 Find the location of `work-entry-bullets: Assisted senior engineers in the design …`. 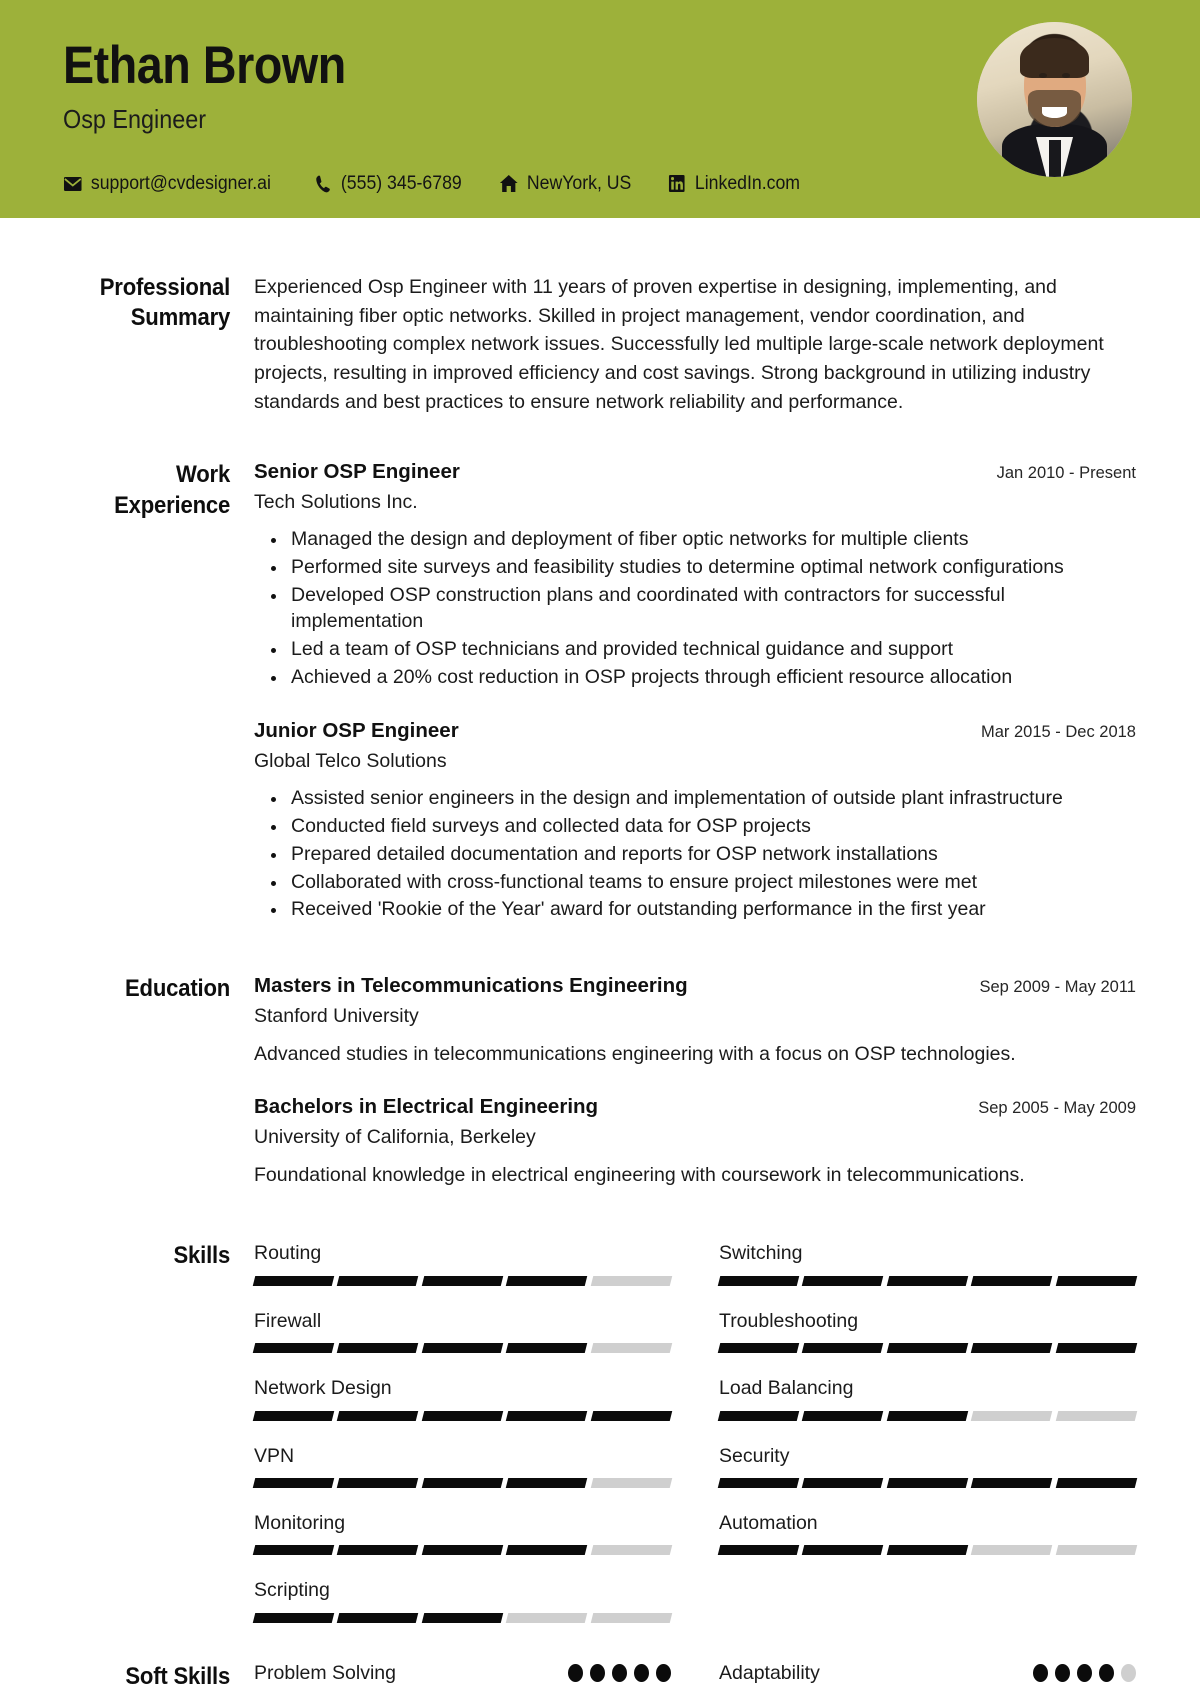

work-entry-bullets: Assisted senior engineers in the design … is located at coordinates (695, 854).